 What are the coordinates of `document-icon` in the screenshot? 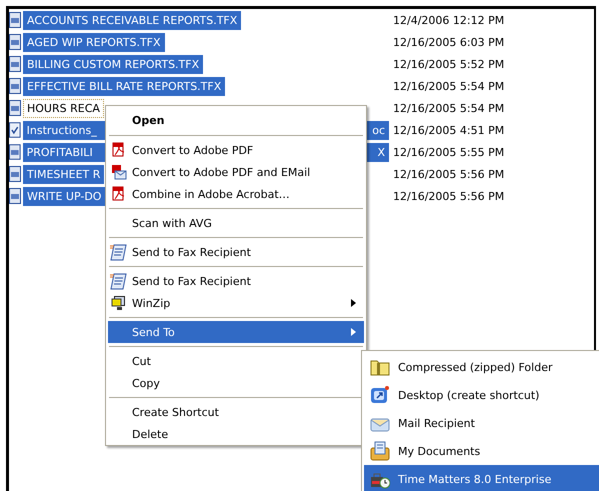 It's located at (15, 130).